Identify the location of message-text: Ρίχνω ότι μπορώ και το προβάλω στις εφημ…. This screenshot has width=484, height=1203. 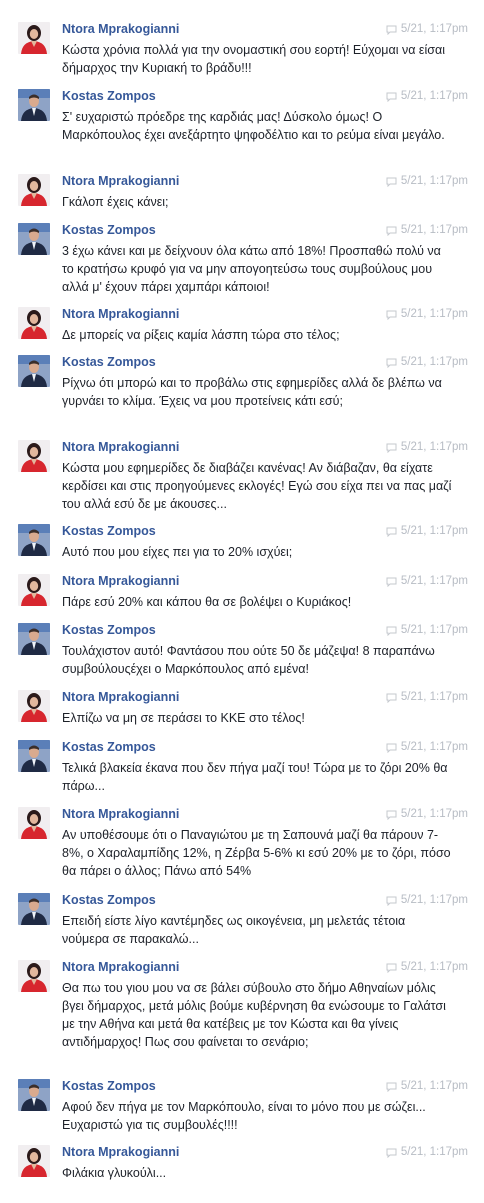
(252, 392).